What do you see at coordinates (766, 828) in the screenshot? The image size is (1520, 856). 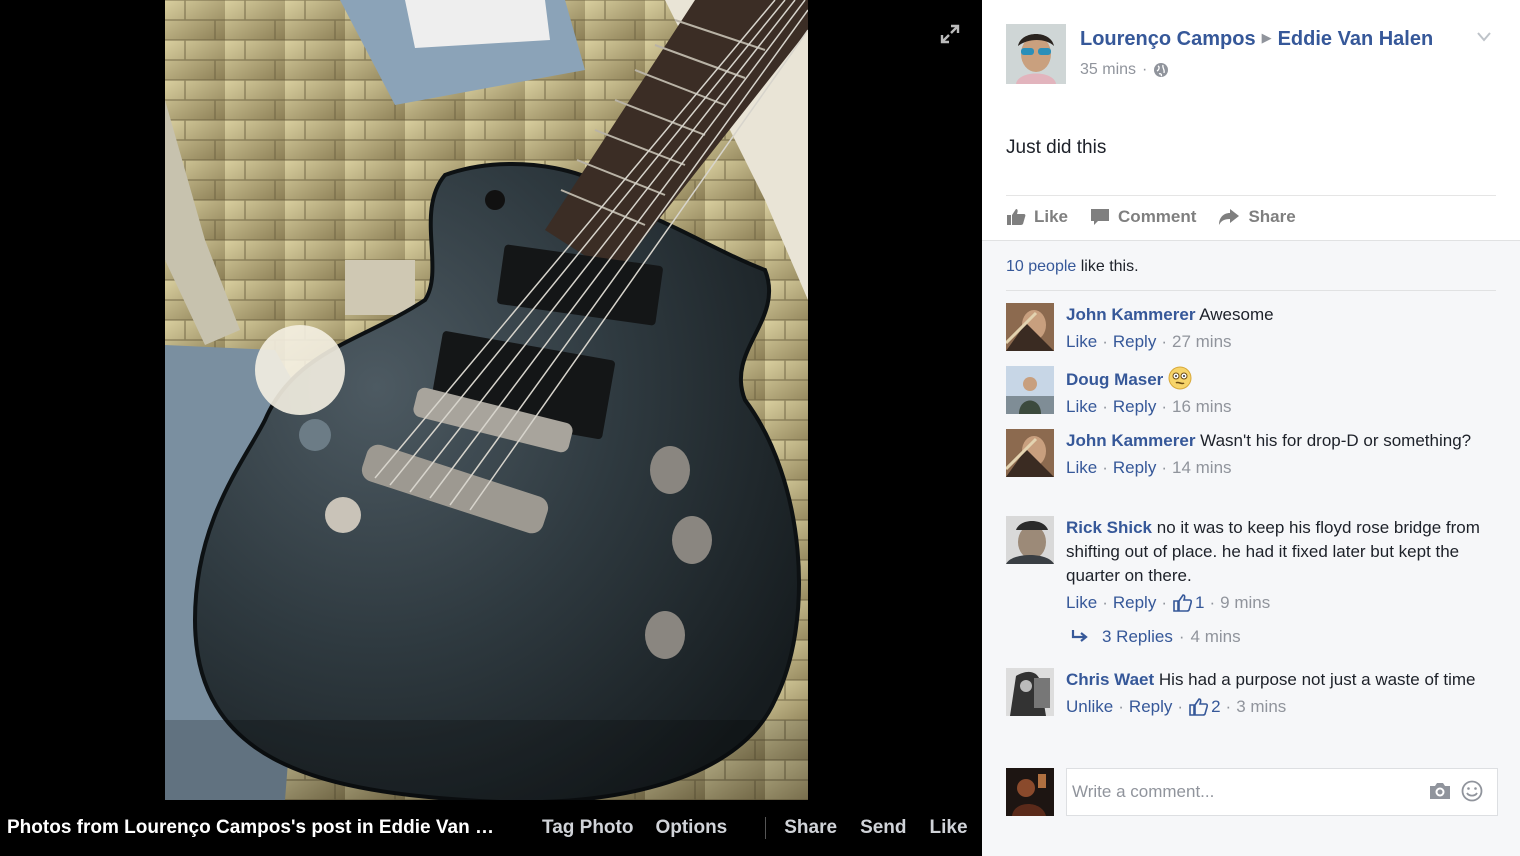 I see `caption-divider` at bounding box center [766, 828].